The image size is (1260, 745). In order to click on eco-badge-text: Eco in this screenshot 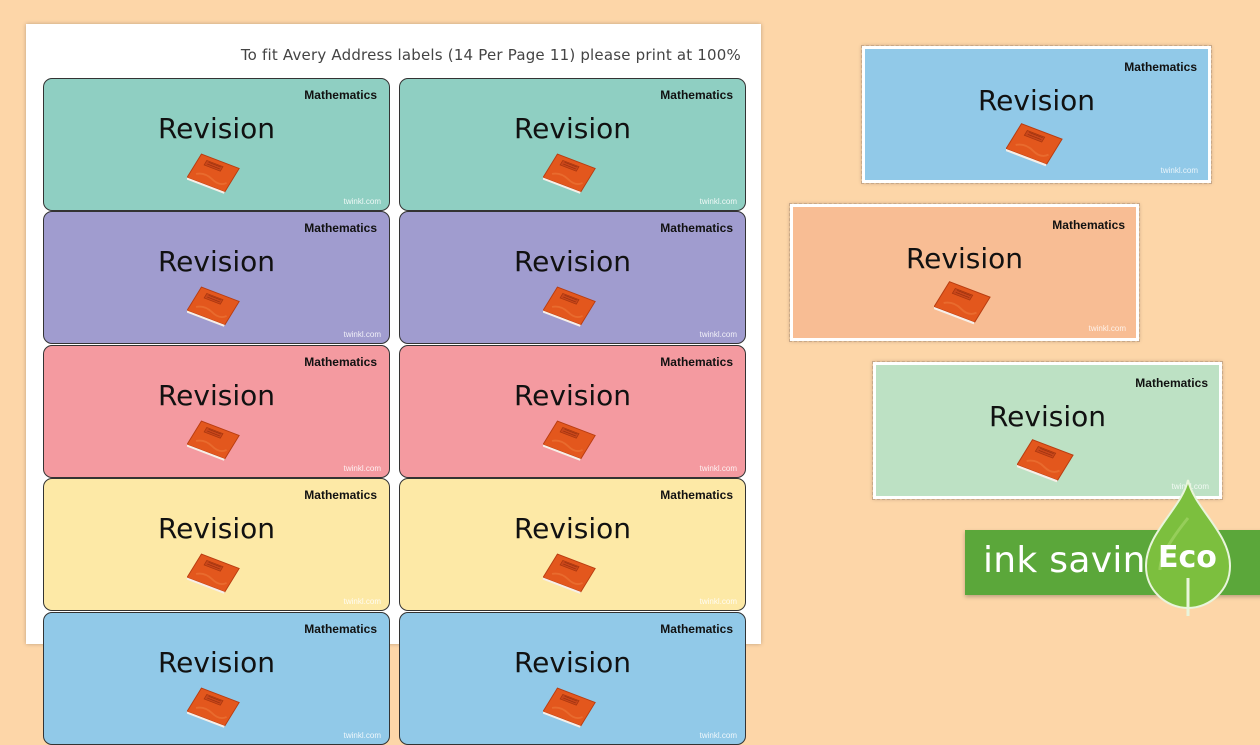, I will do `click(1187, 557)`.